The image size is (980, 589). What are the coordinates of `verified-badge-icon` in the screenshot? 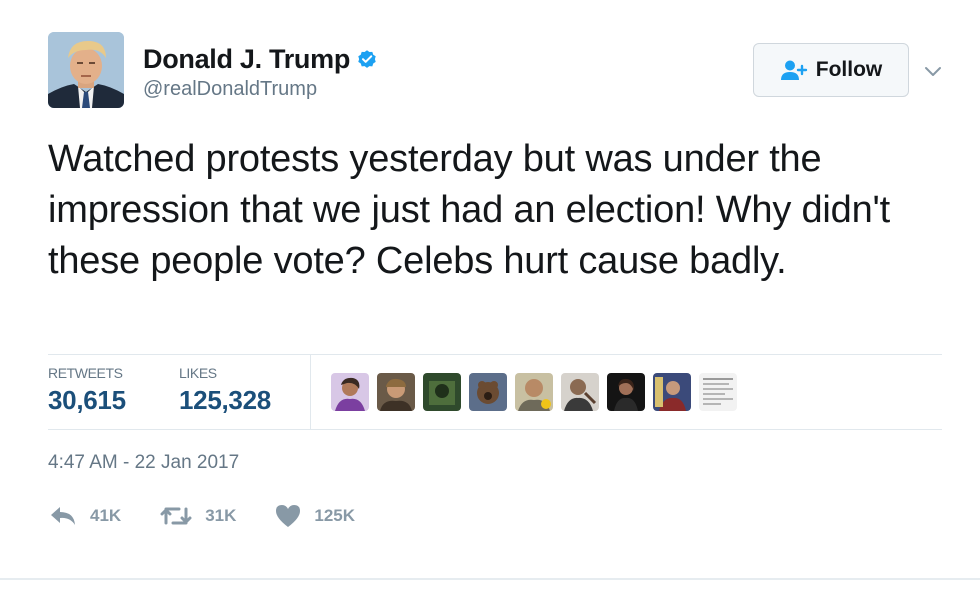 It's located at (367, 59).